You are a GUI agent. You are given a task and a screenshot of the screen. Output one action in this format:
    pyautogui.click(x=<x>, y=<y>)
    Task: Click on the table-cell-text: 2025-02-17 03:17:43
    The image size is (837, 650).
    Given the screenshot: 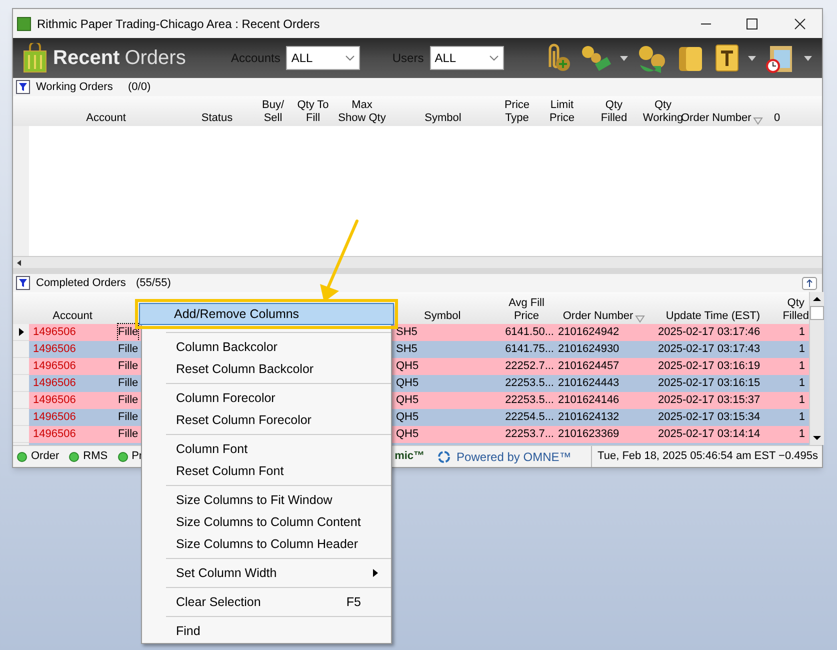 What is the action you would take?
    pyautogui.click(x=709, y=350)
    